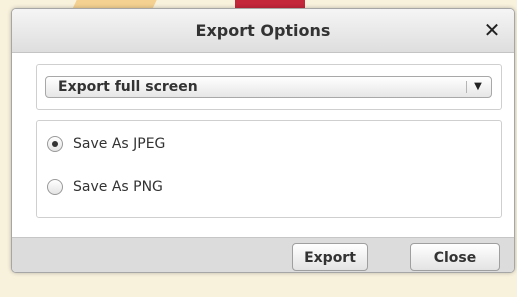 This screenshot has height=297, width=517. Describe the element at coordinates (119, 144) in the screenshot. I see `radio-label: Save As JPEG` at that location.